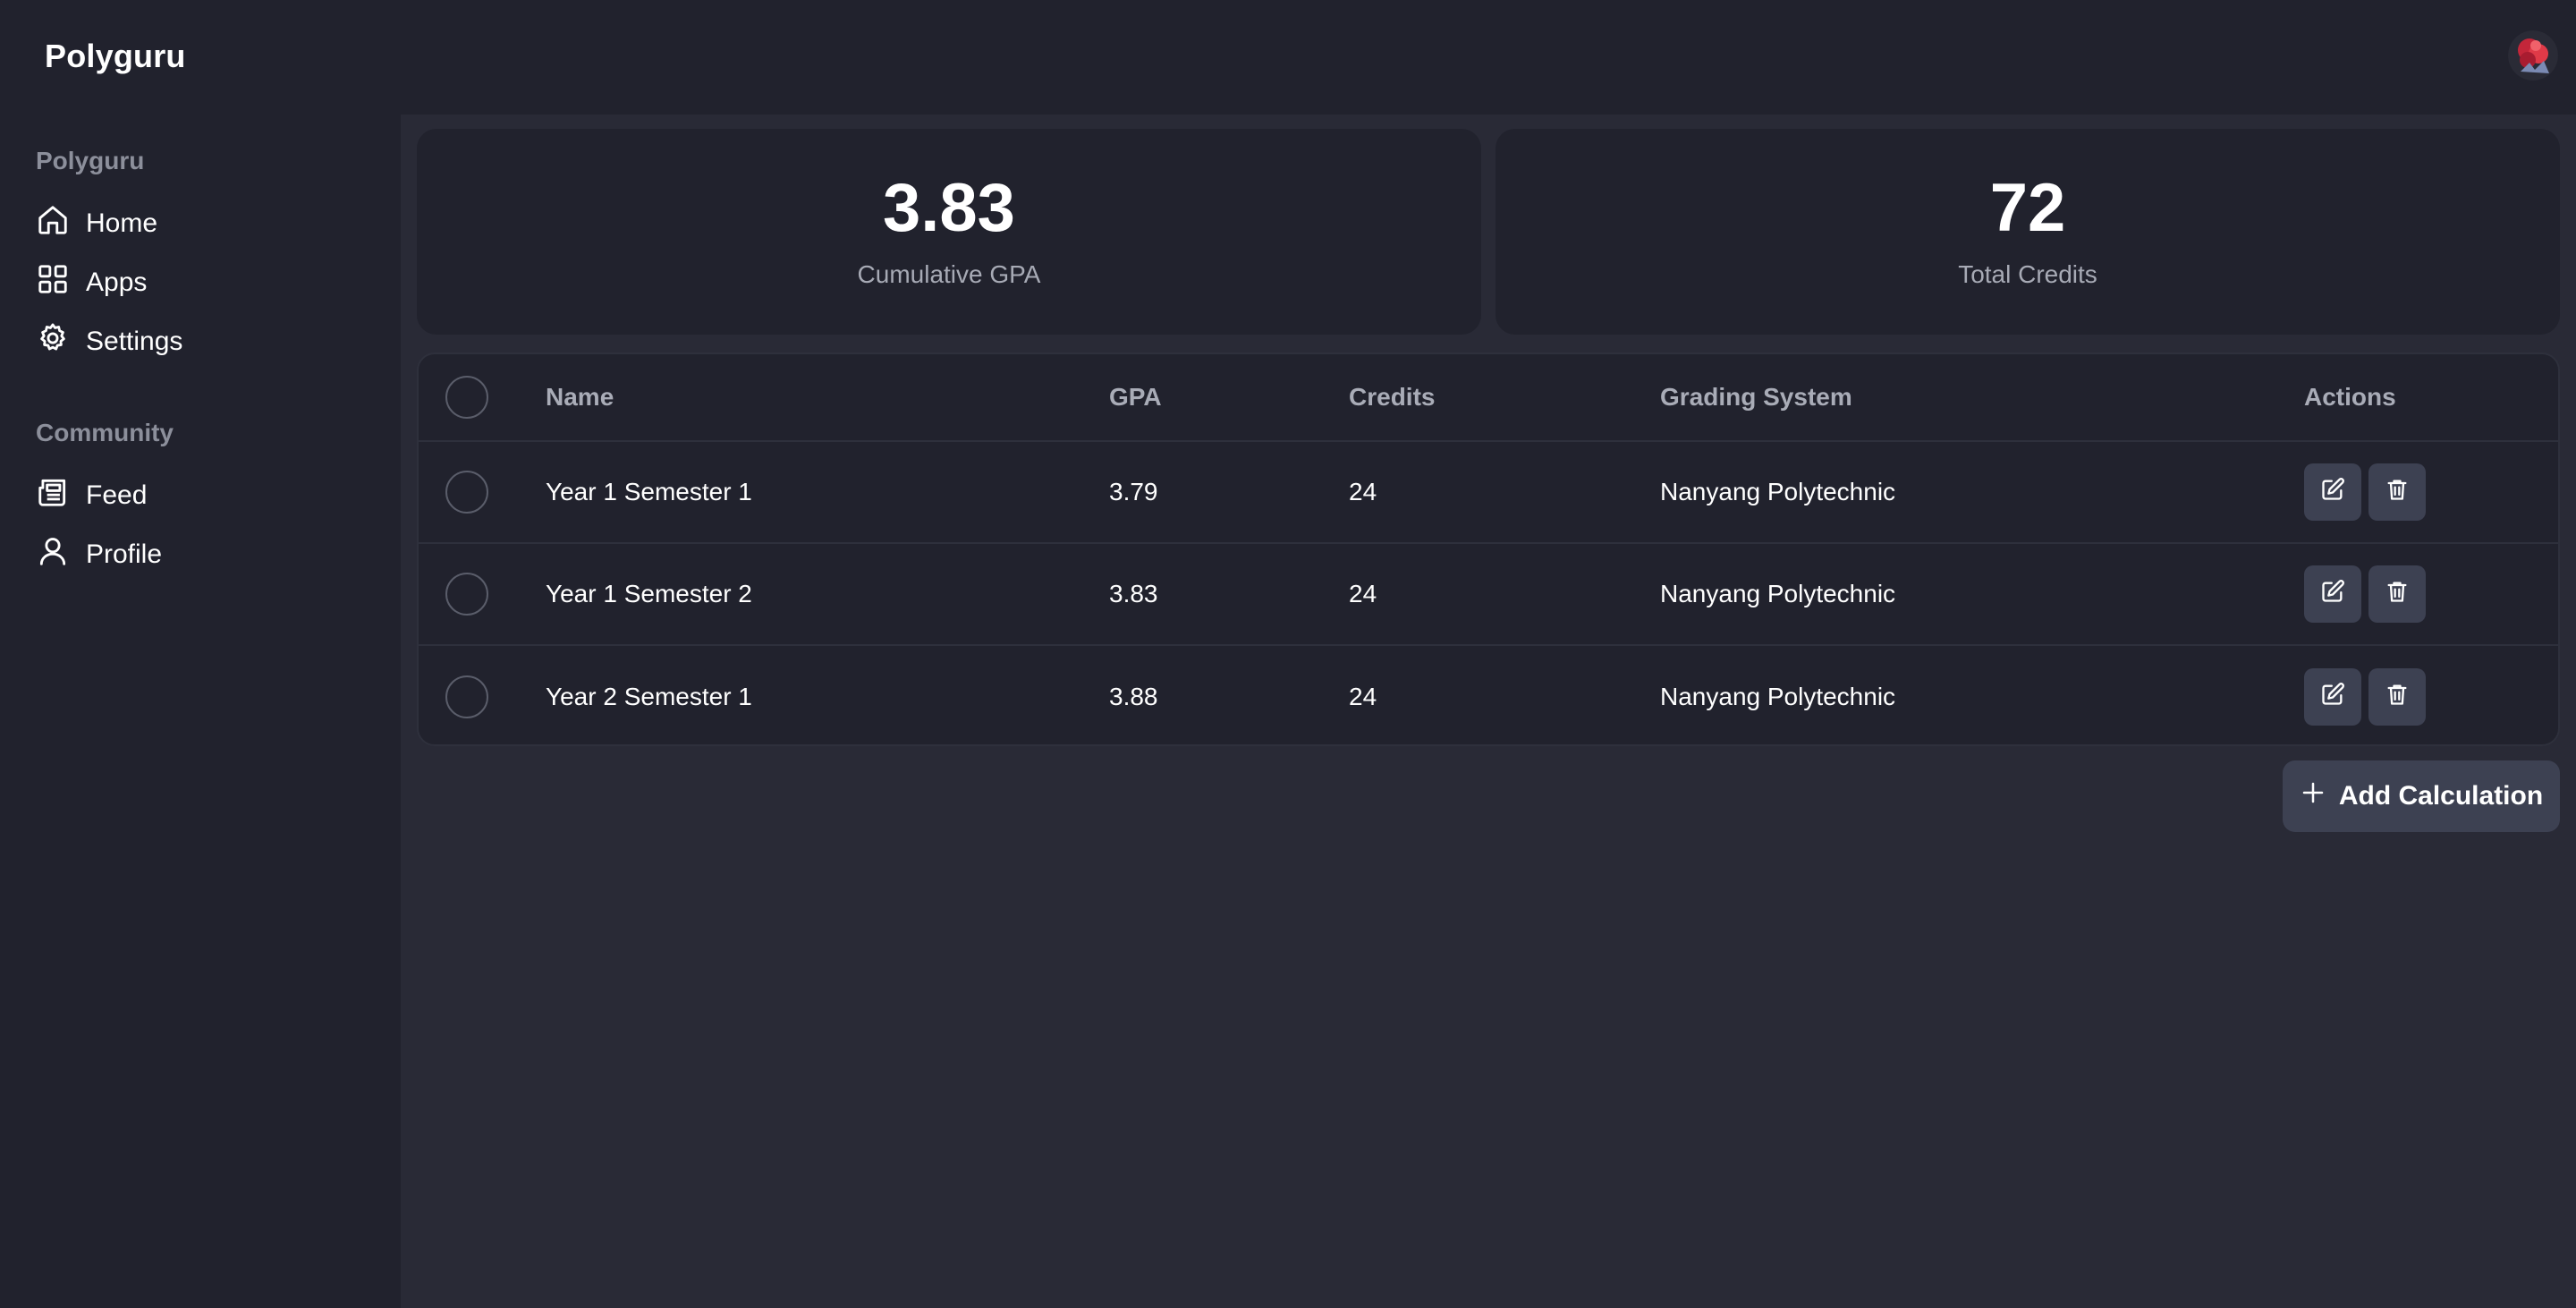 The height and width of the screenshot is (1308, 2576). Describe the element at coordinates (206, 496) in the screenshot. I see `sidebar-item-feed: Feed` at that location.